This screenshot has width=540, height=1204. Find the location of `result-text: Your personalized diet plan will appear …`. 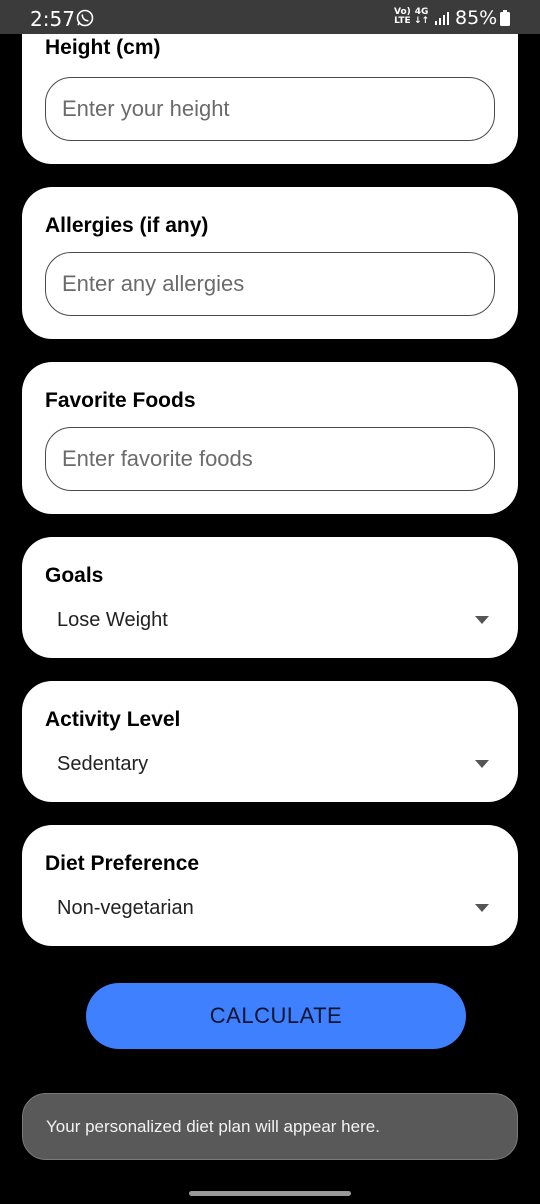

result-text: Your personalized diet plan will appear … is located at coordinates (213, 1126).